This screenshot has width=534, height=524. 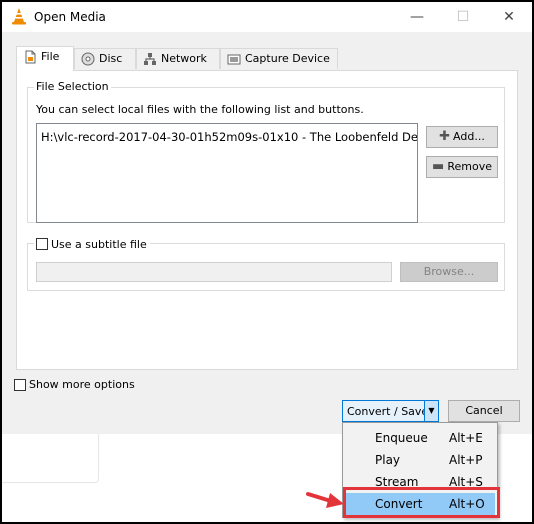 I want to click on capture-device-icon, so click(x=234, y=59).